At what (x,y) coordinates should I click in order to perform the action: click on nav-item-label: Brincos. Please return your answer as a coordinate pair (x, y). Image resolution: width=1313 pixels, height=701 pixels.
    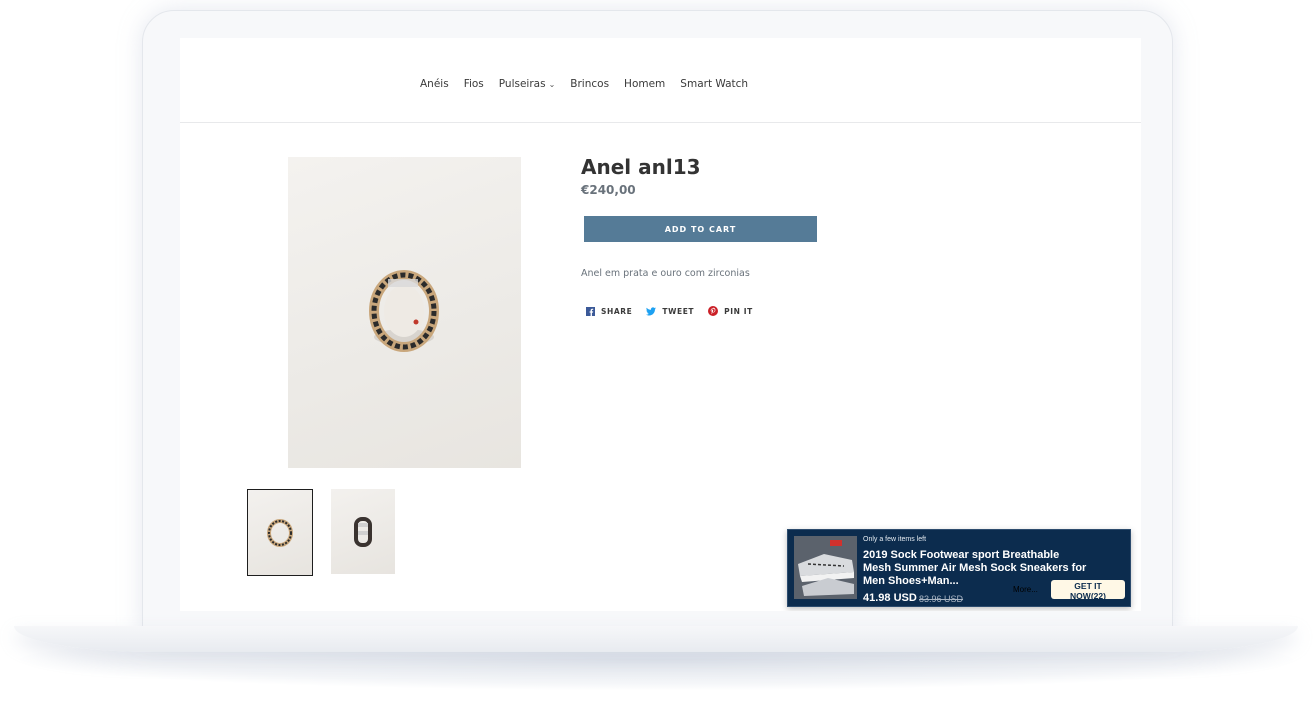
    Looking at the image, I should click on (590, 84).